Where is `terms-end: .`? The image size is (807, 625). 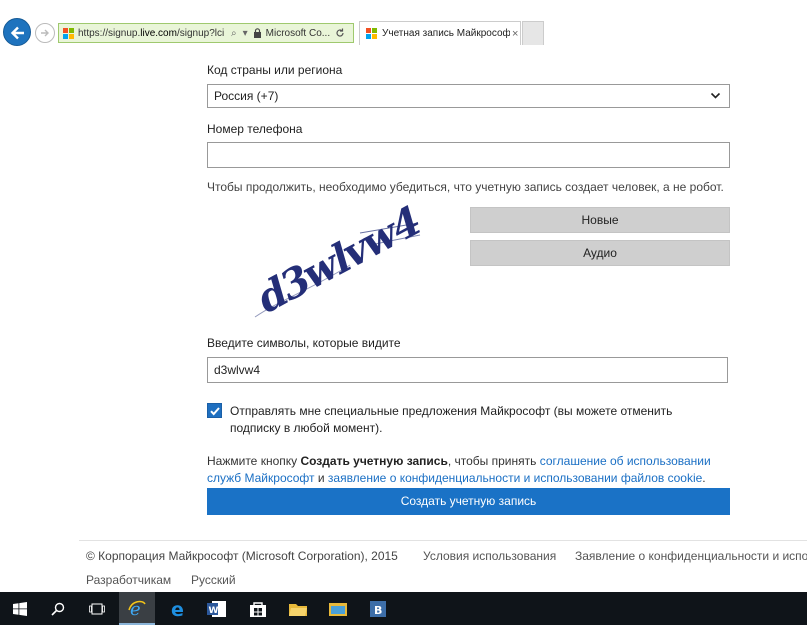
terms-end: . is located at coordinates (704, 478).